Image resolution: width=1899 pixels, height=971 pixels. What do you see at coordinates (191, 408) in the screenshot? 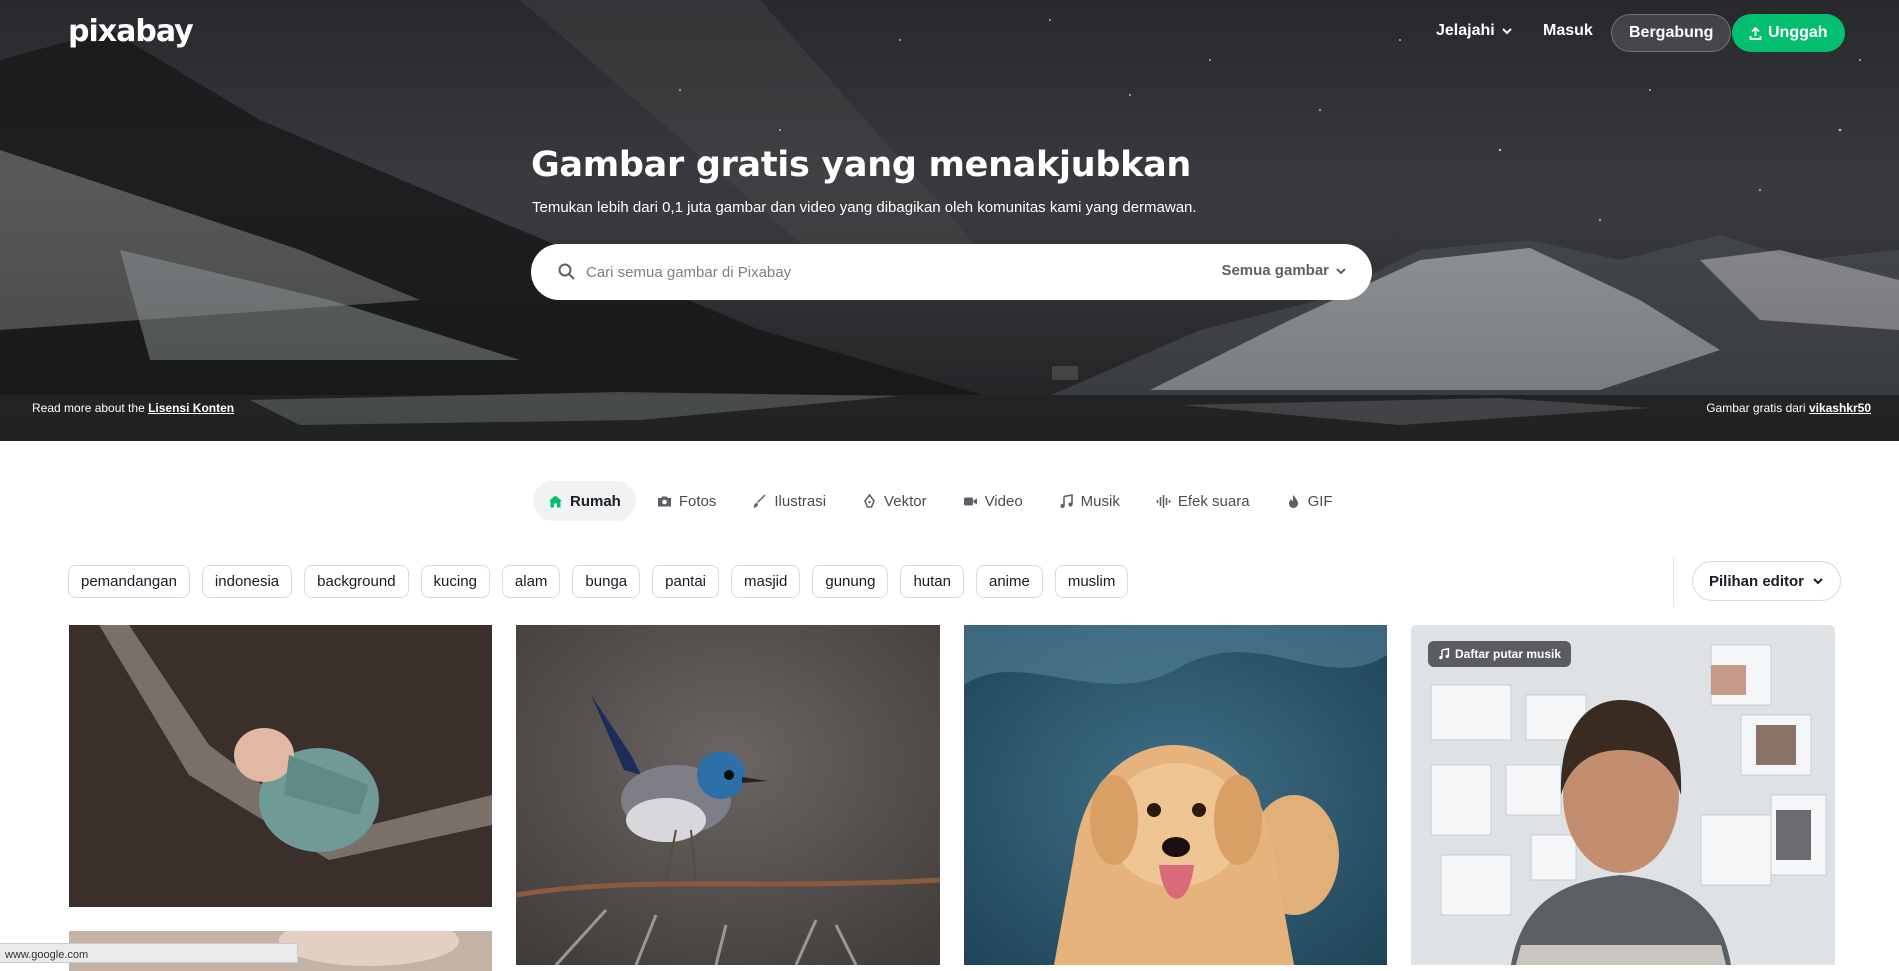
I see `content-license-link: Lisensi Konten` at bounding box center [191, 408].